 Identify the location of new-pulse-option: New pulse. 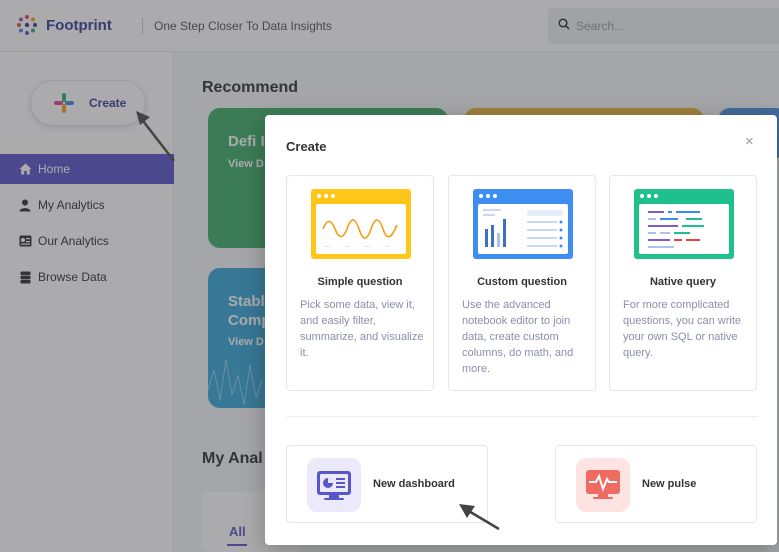
(656, 484).